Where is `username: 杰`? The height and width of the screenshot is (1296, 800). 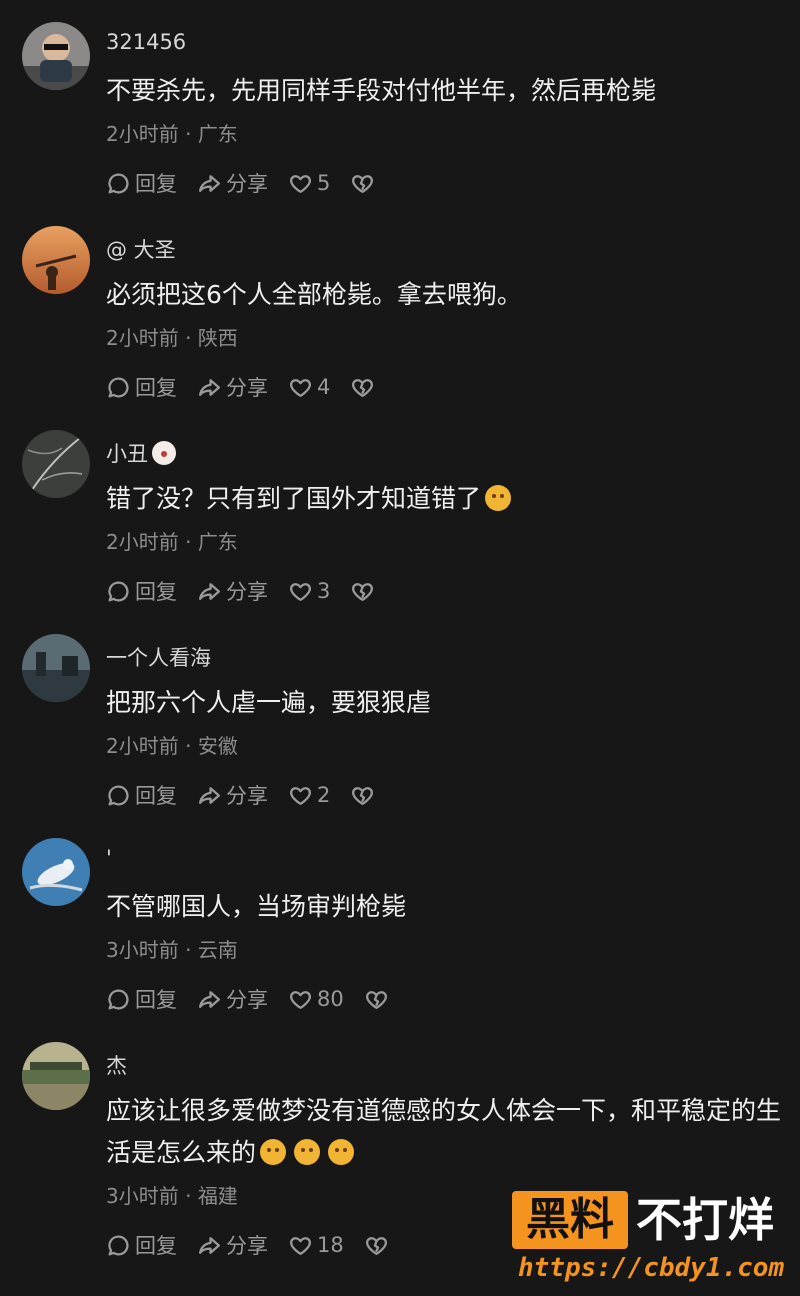
username: 杰 is located at coordinates (116, 1065).